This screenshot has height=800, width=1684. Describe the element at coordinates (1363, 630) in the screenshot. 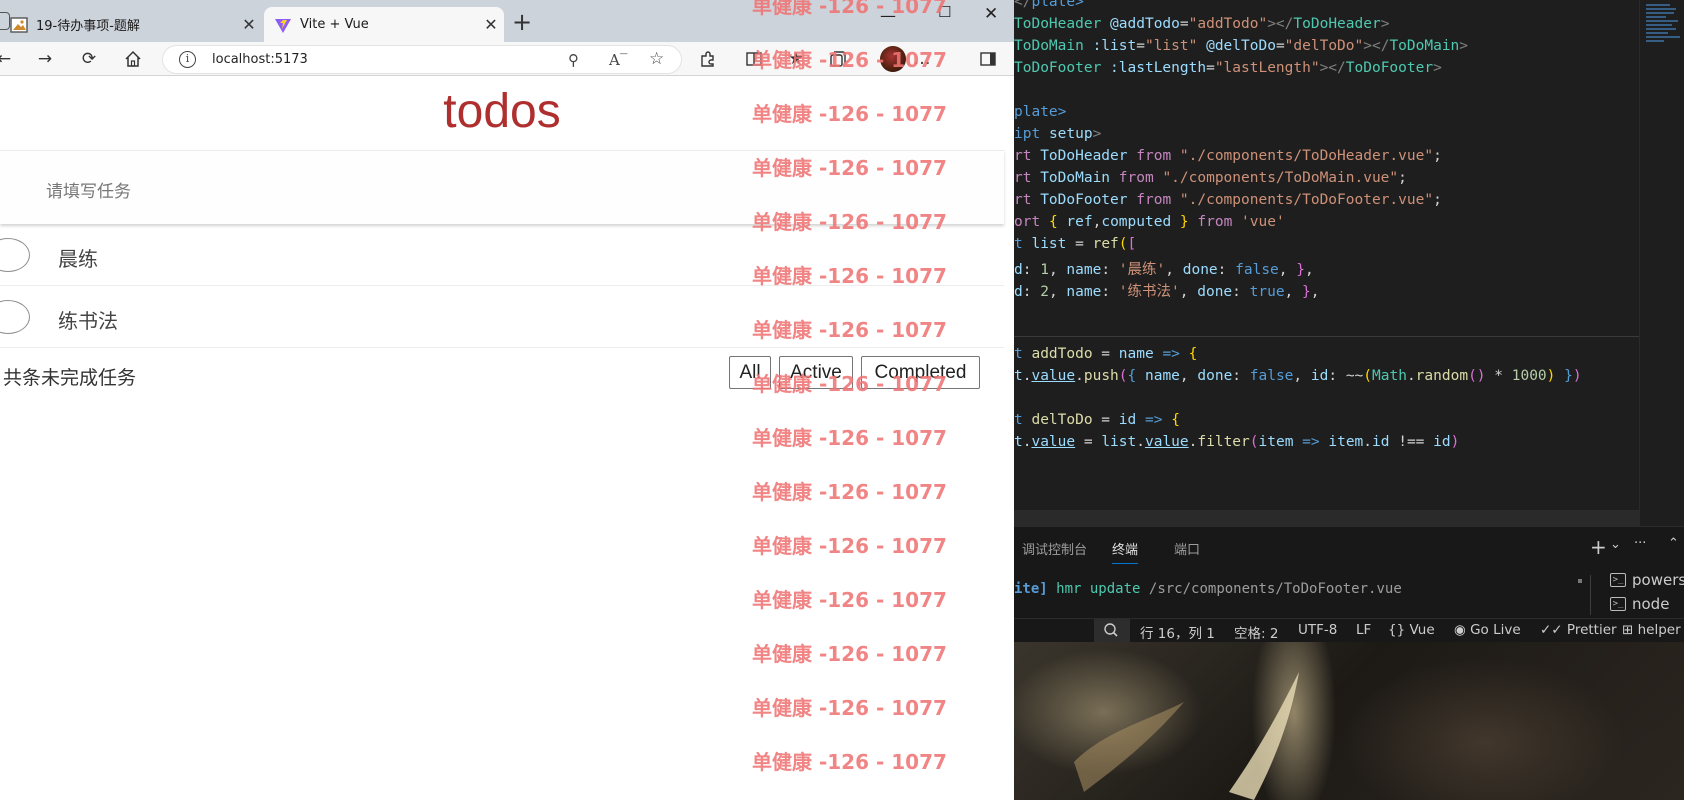

I see `line-ending: LF` at that location.